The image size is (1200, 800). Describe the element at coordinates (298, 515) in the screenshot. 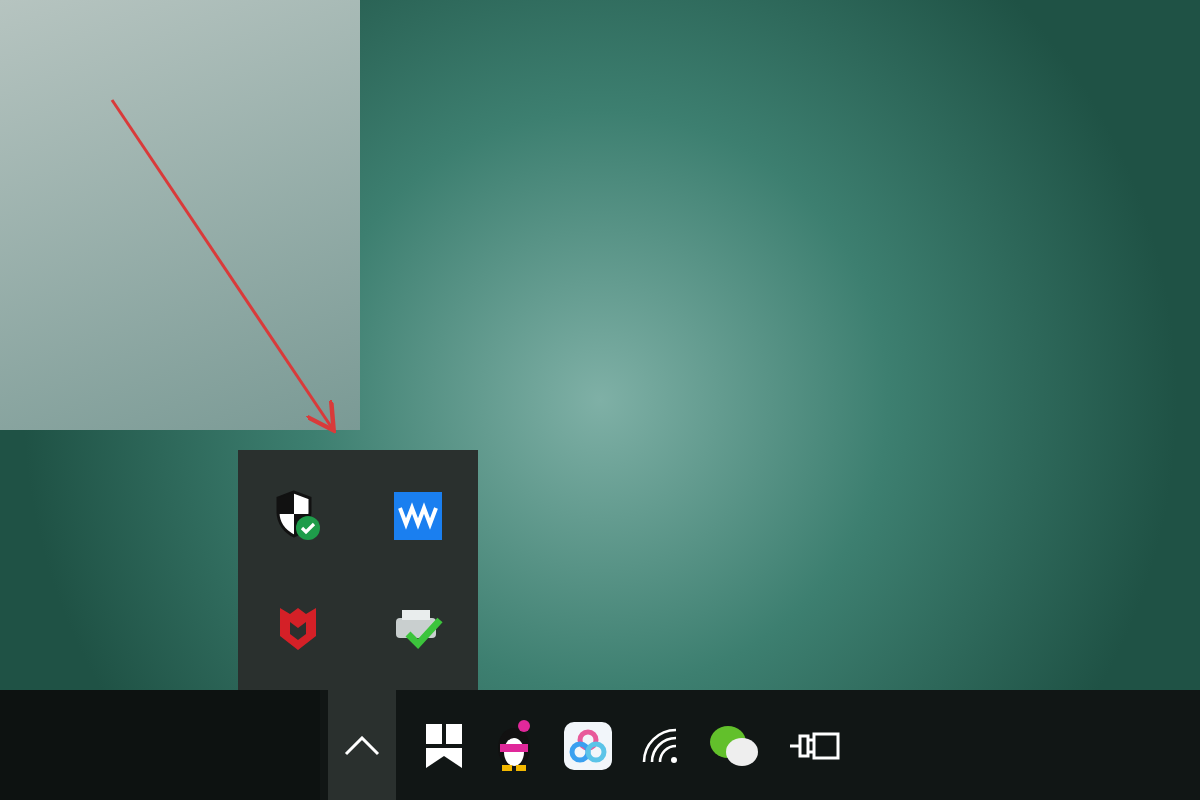

I see `shield-check-icon` at that location.